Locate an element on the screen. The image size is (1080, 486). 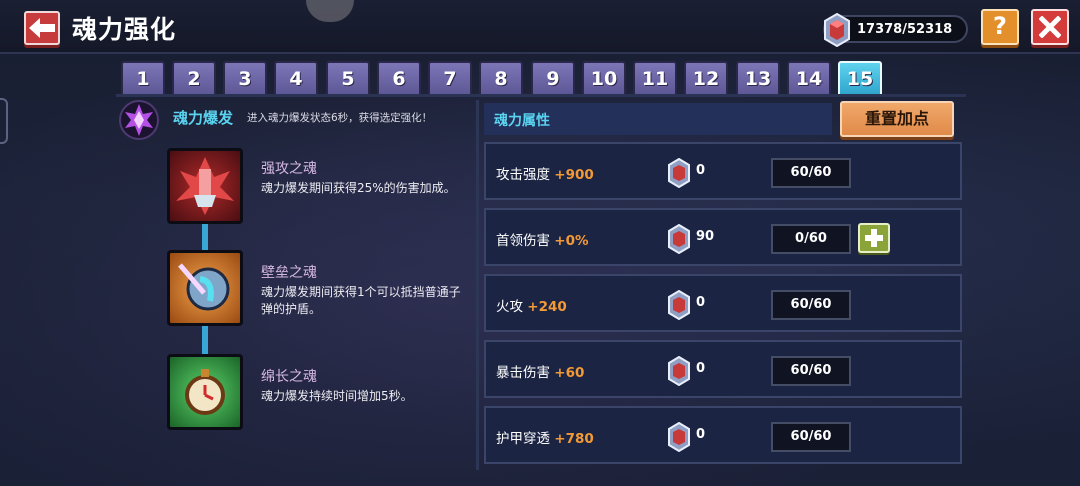
close-icon is located at coordinates (1050, 27).